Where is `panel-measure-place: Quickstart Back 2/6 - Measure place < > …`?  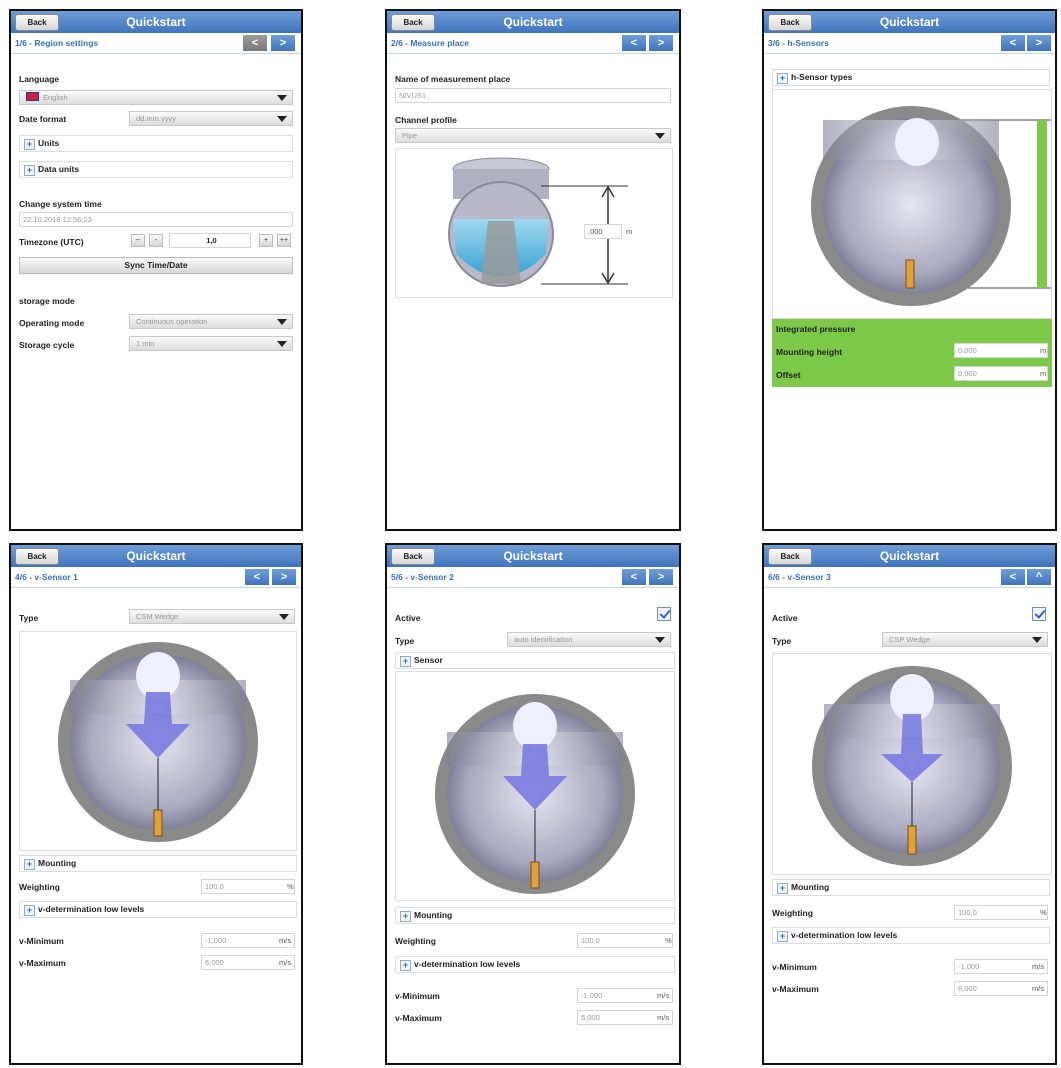 panel-measure-place: Quickstart Back 2/6 - Measure place < > … is located at coordinates (533, 270).